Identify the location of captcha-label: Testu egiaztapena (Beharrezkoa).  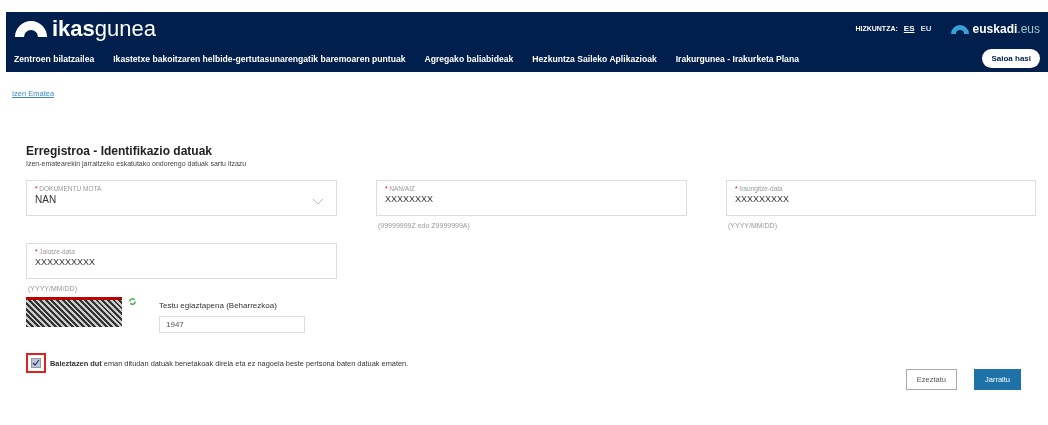
(218, 305).